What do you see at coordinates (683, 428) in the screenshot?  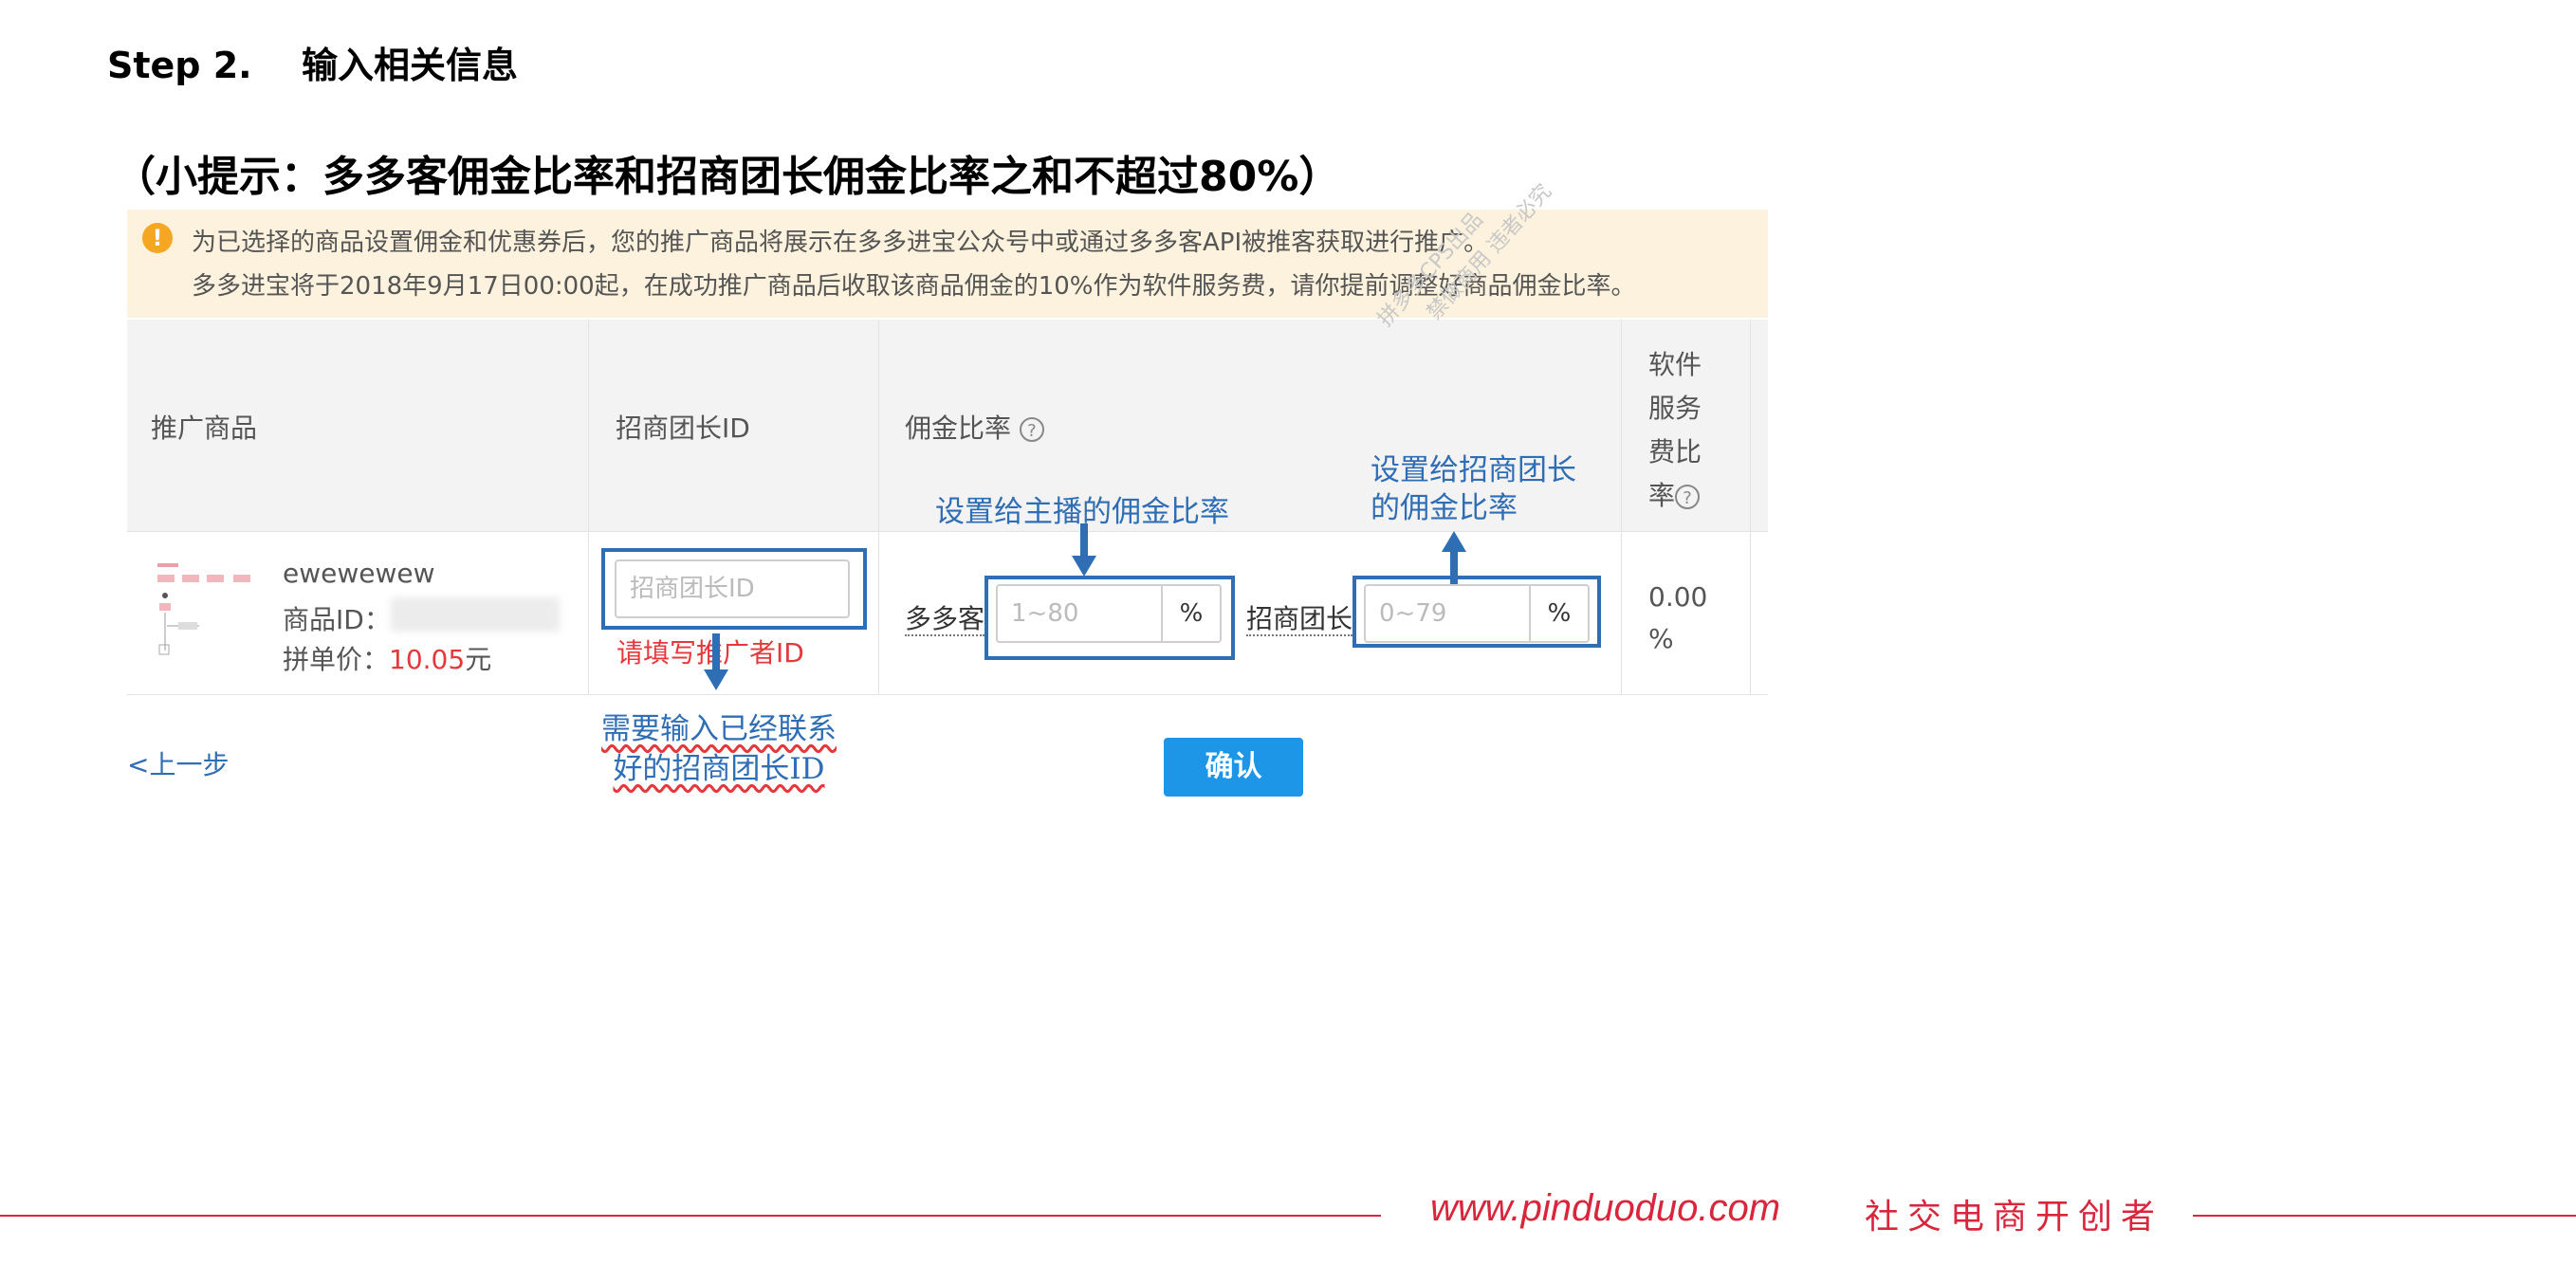 I see `column-header-leader-id: 招商团长ID` at bounding box center [683, 428].